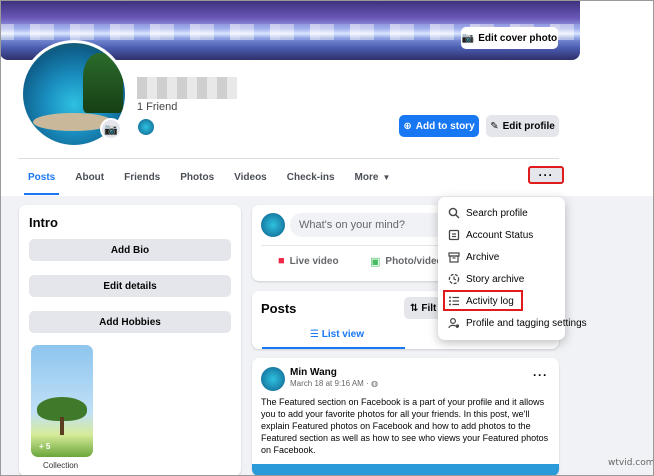 This screenshot has width=654, height=476. Describe the element at coordinates (43, 222) in the screenshot. I see `intro-title: Intro` at that location.